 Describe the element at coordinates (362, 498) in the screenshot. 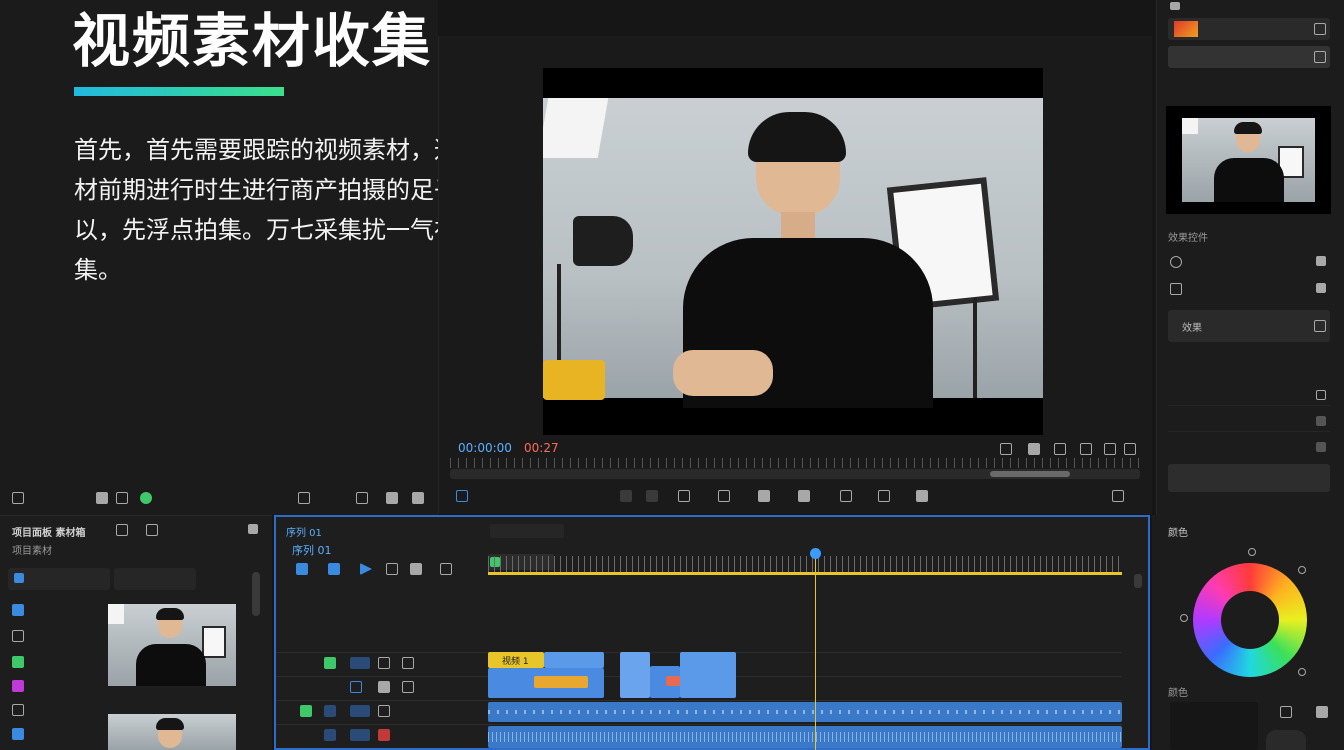

I see `new-item-icon` at that location.